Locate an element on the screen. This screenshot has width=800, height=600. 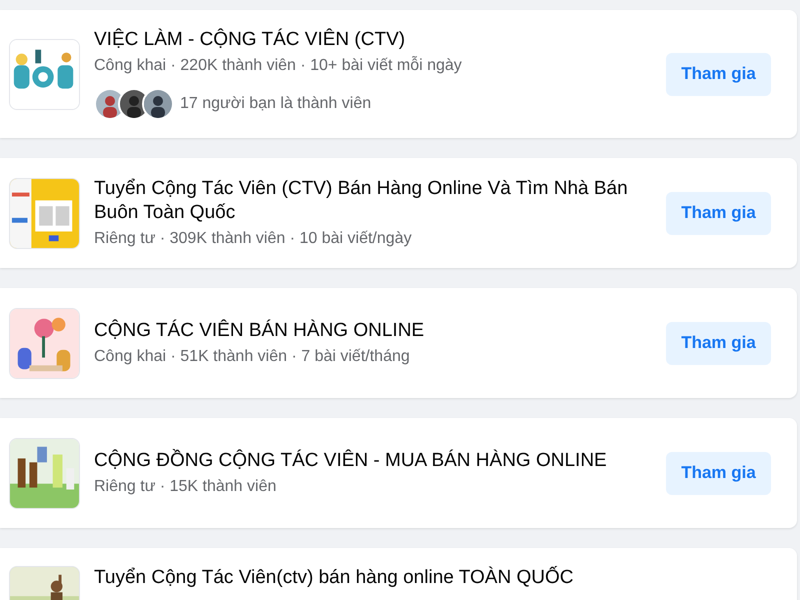
group-title: VIỆC LÀM - CỘNG TÁC VIÊN (CTV) is located at coordinates (373, 40).